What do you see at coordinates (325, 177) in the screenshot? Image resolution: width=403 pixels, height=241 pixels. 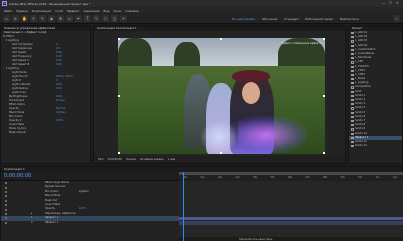 I see `ruler-tick-label: 08s` at bounding box center [325, 177].